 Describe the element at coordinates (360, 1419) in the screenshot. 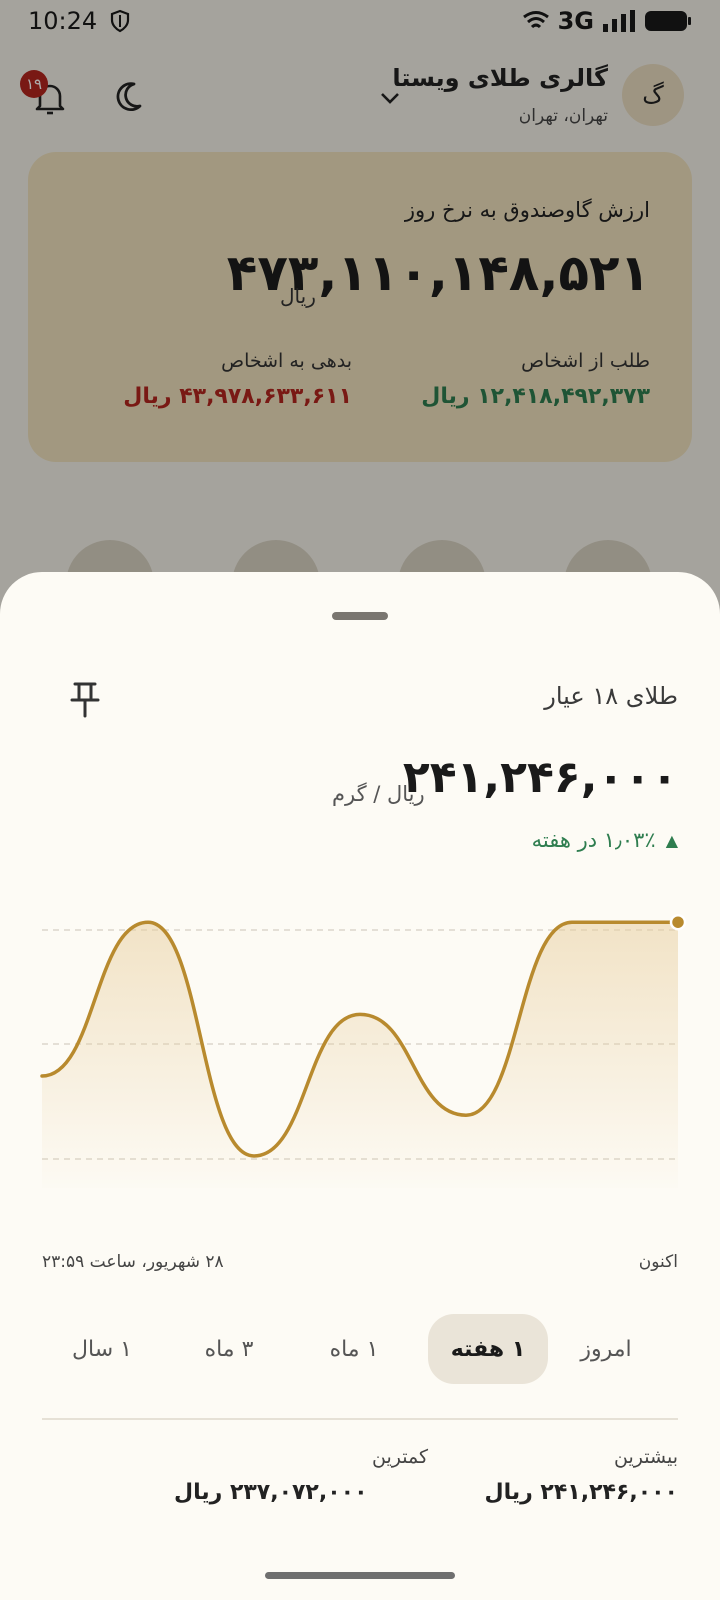

I see `divider` at that location.